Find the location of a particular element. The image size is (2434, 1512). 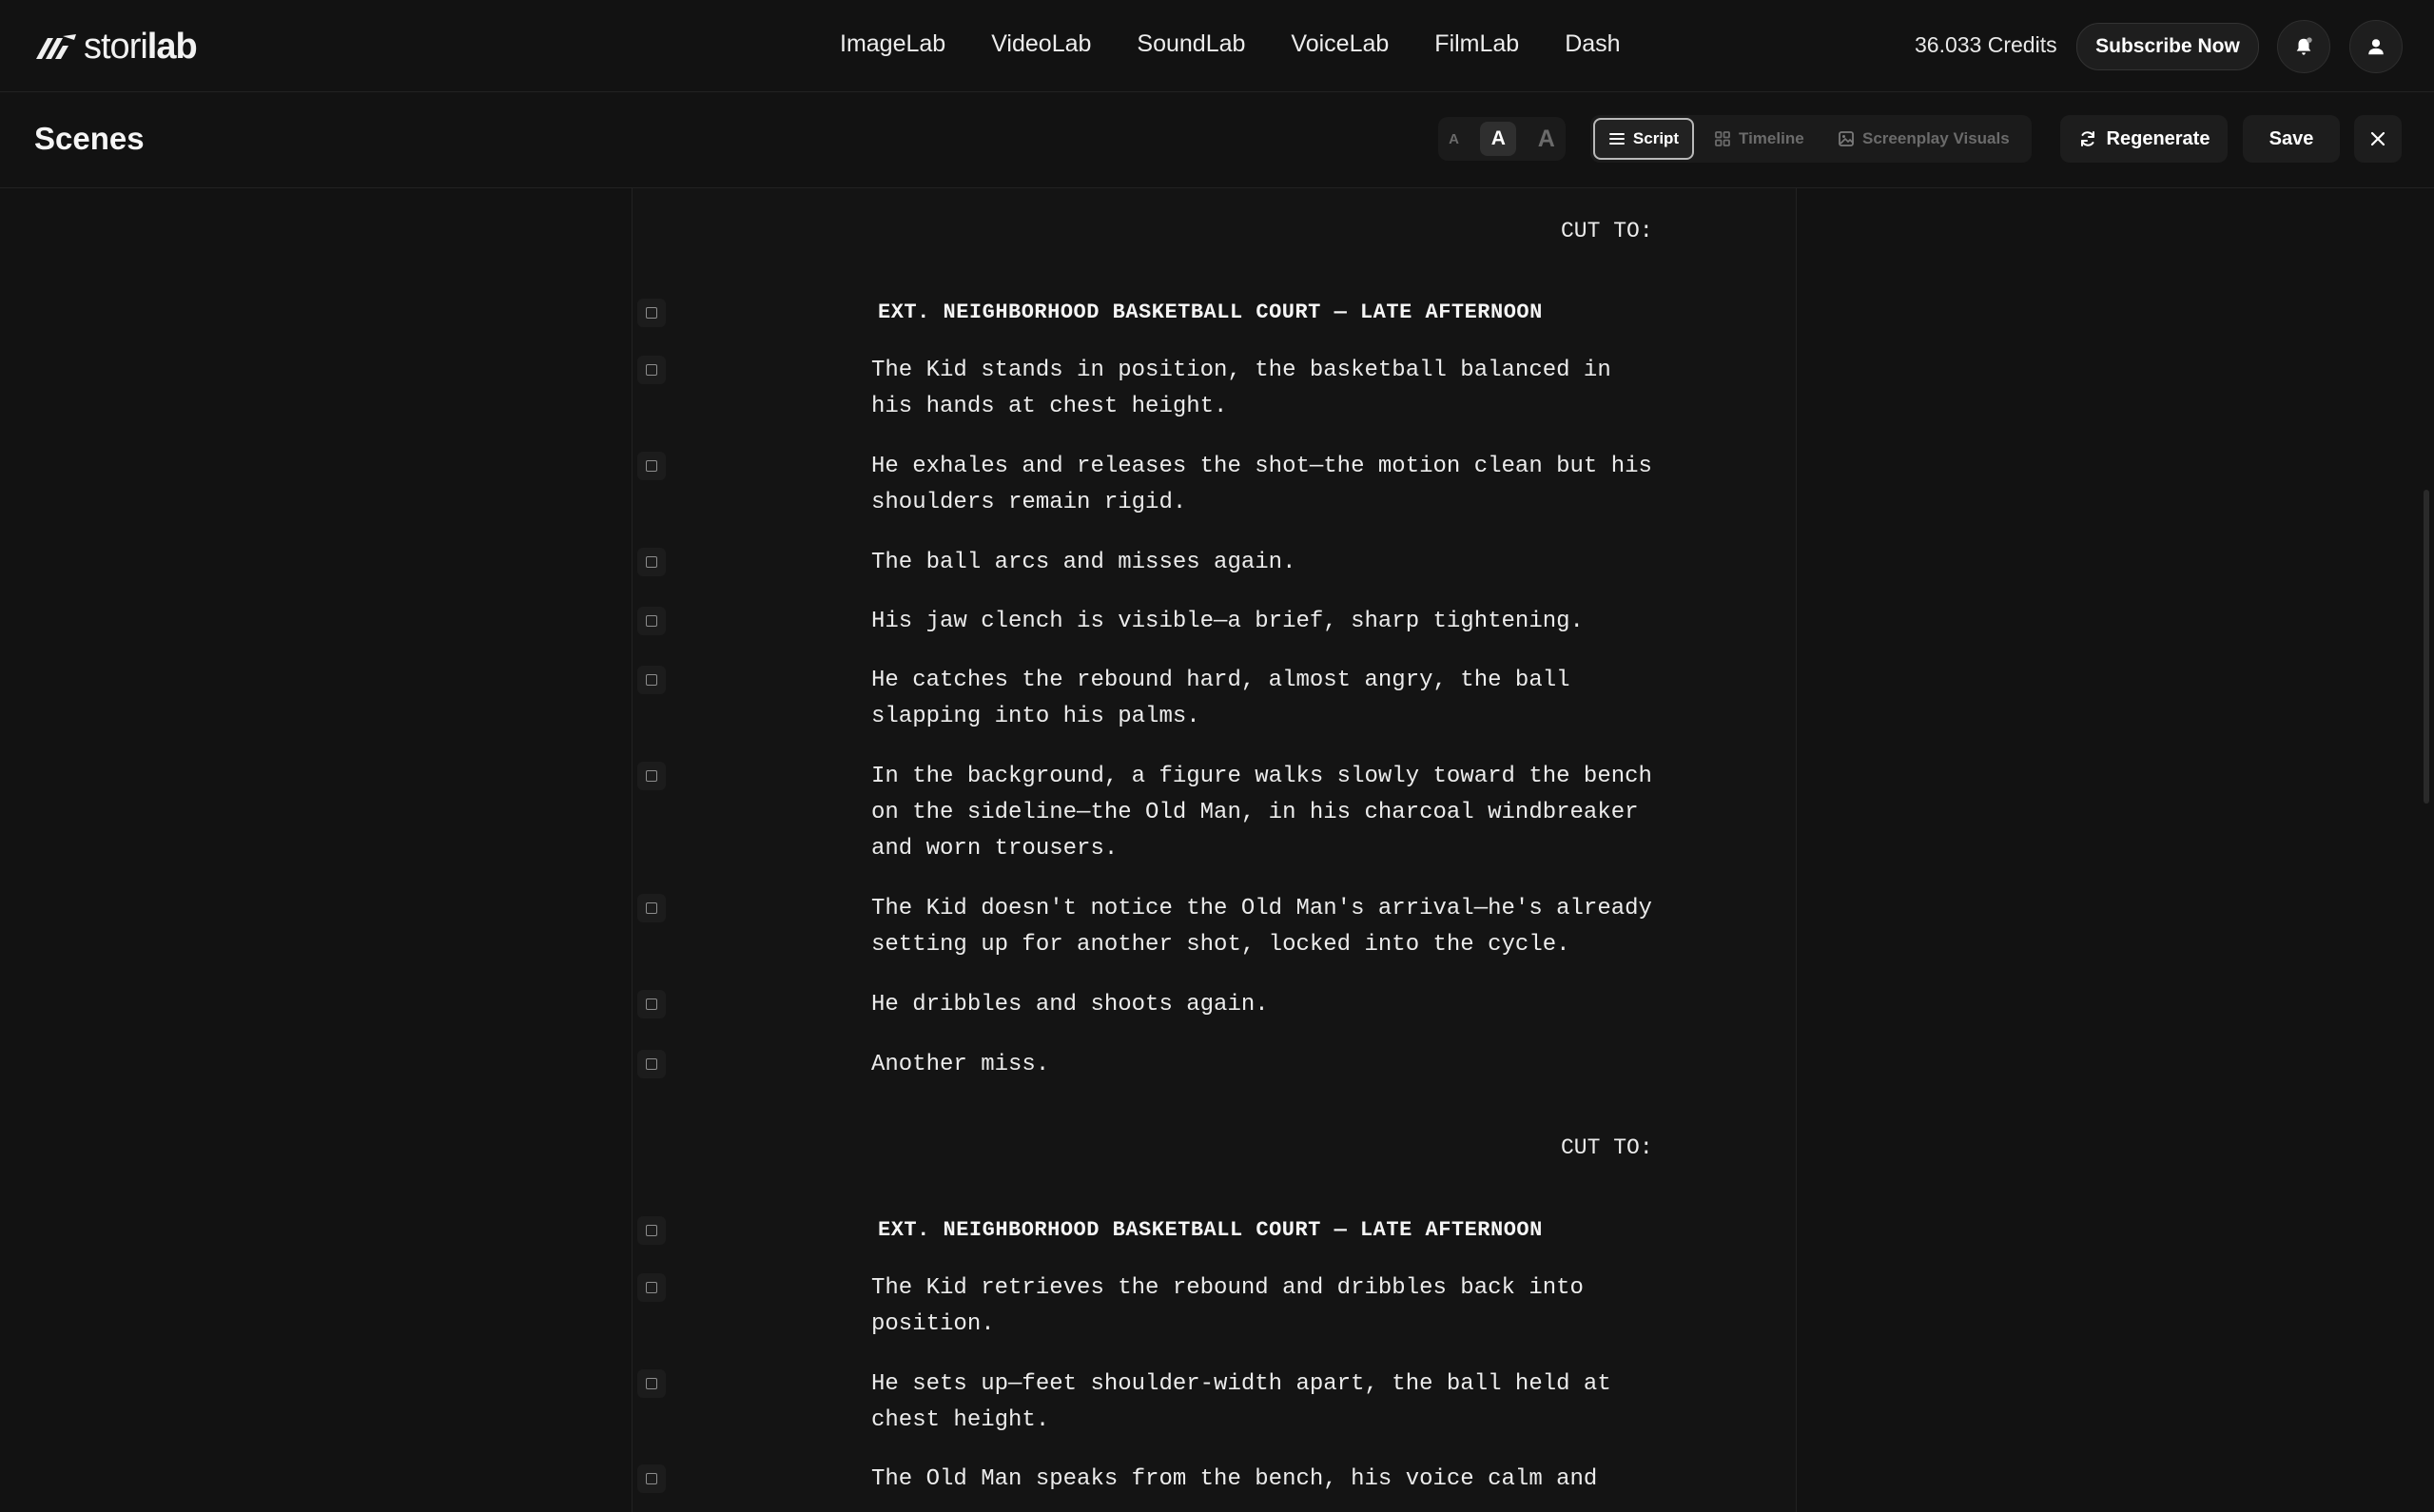

logo-text-bold: lab is located at coordinates (172, 46).